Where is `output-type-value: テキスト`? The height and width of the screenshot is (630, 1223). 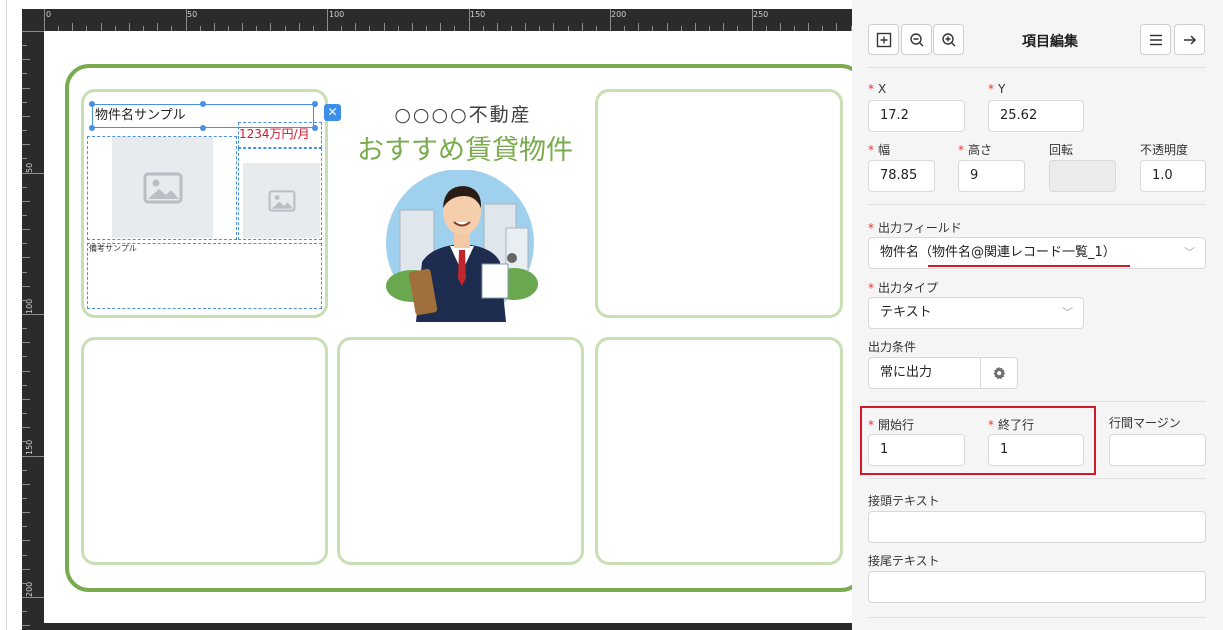 output-type-value: テキスト is located at coordinates (906, 312).